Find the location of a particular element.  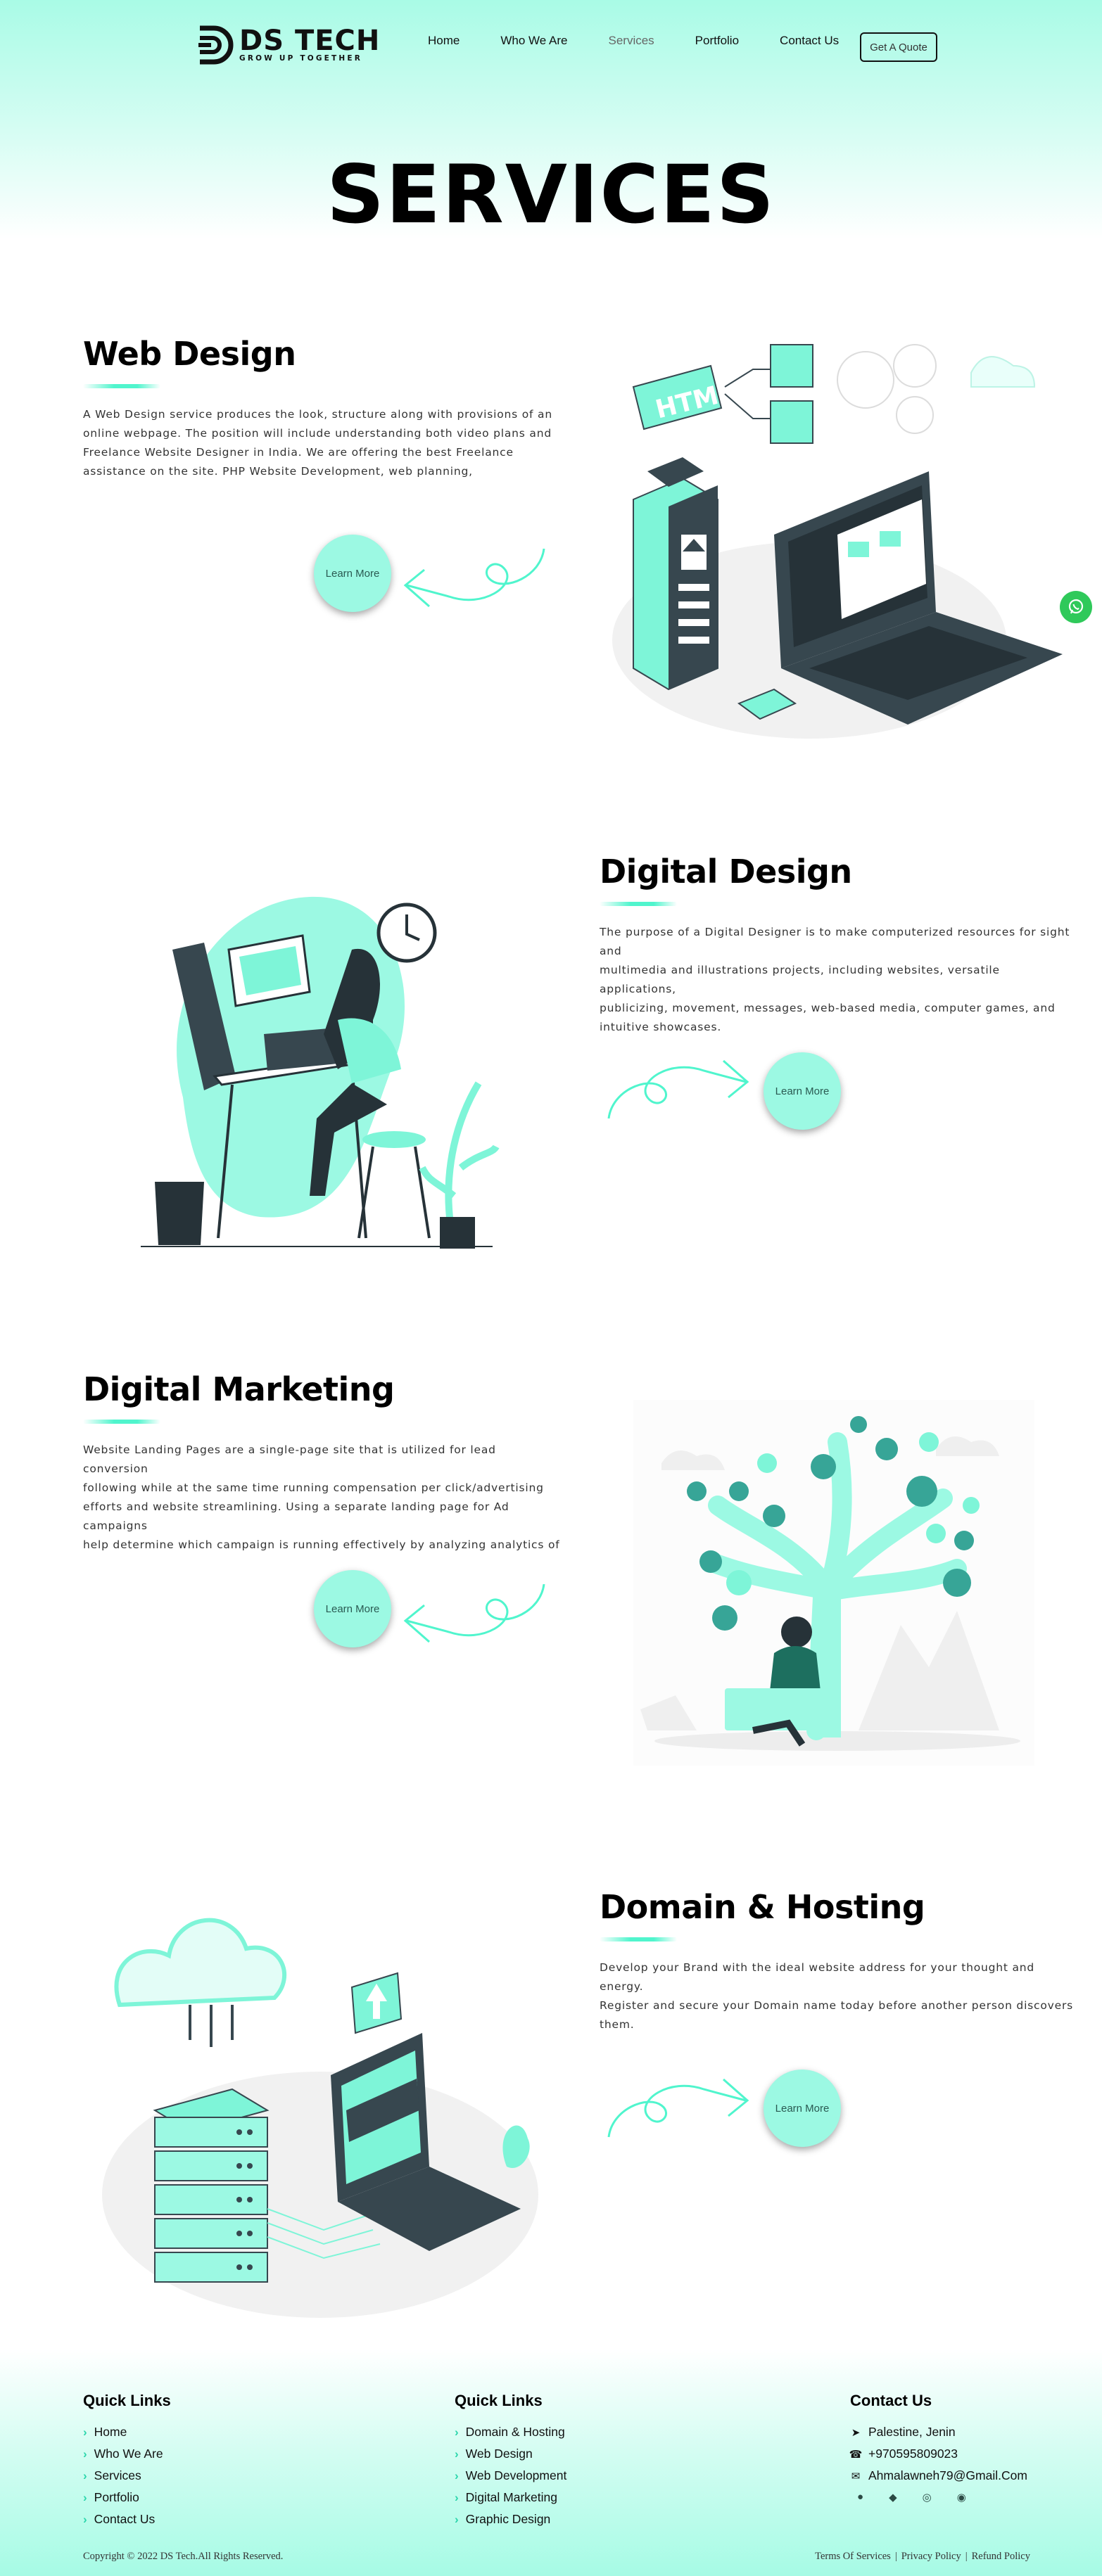

facebook-icon: ● is located at coordinates (860, 2497).